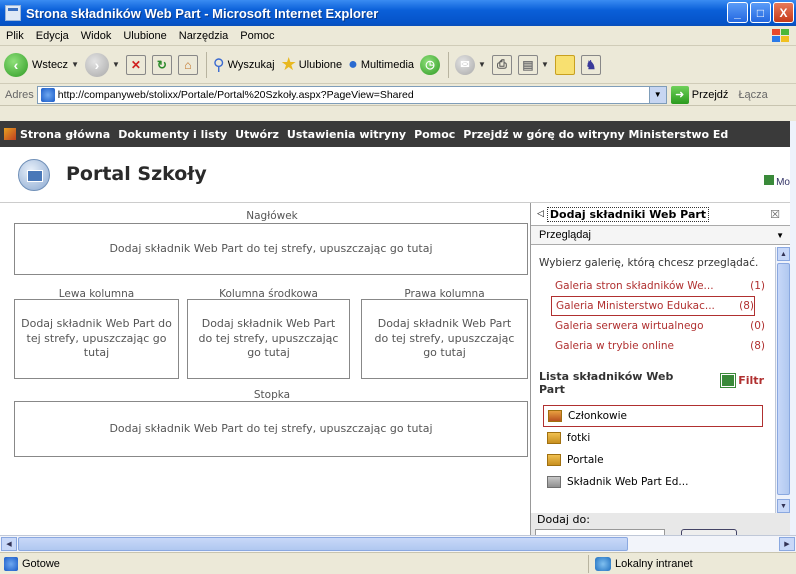 The width and height of the screenshot is (796, 574). What do you see at coordinates (116, 64) in the screenshot?
I see `forward-dropdown-icon: ▼` at bounding box center [116, 64].